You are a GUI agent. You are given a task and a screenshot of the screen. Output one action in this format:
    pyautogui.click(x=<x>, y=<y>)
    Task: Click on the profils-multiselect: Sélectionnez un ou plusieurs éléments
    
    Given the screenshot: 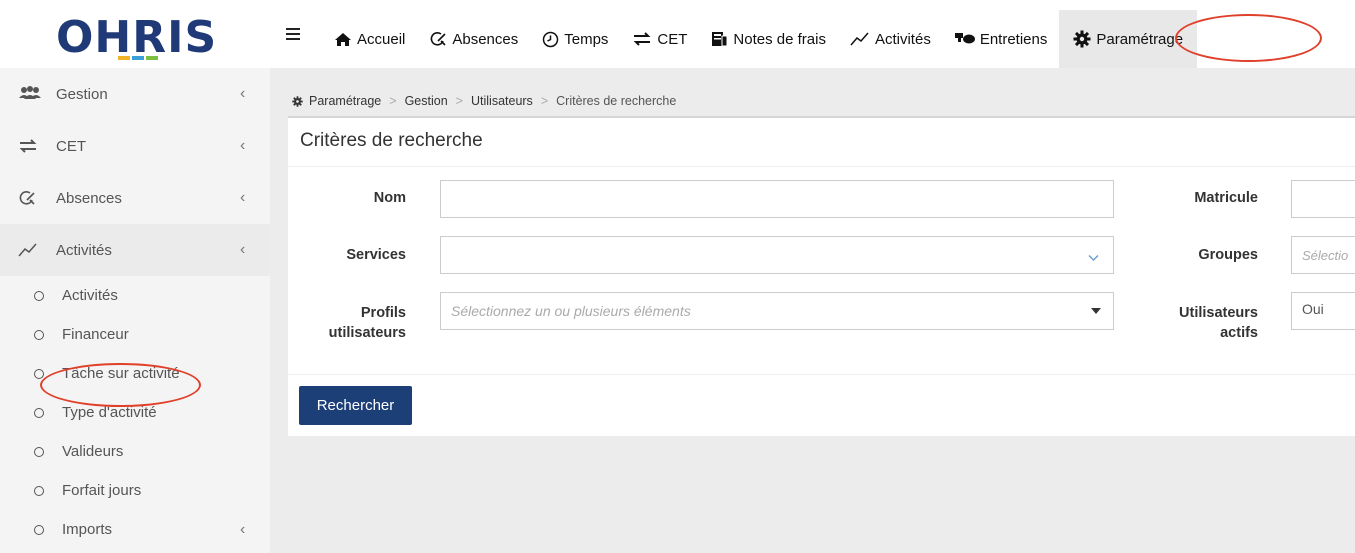 What is the action you would take?
    pyautogui.click(x=777, y=311)
    